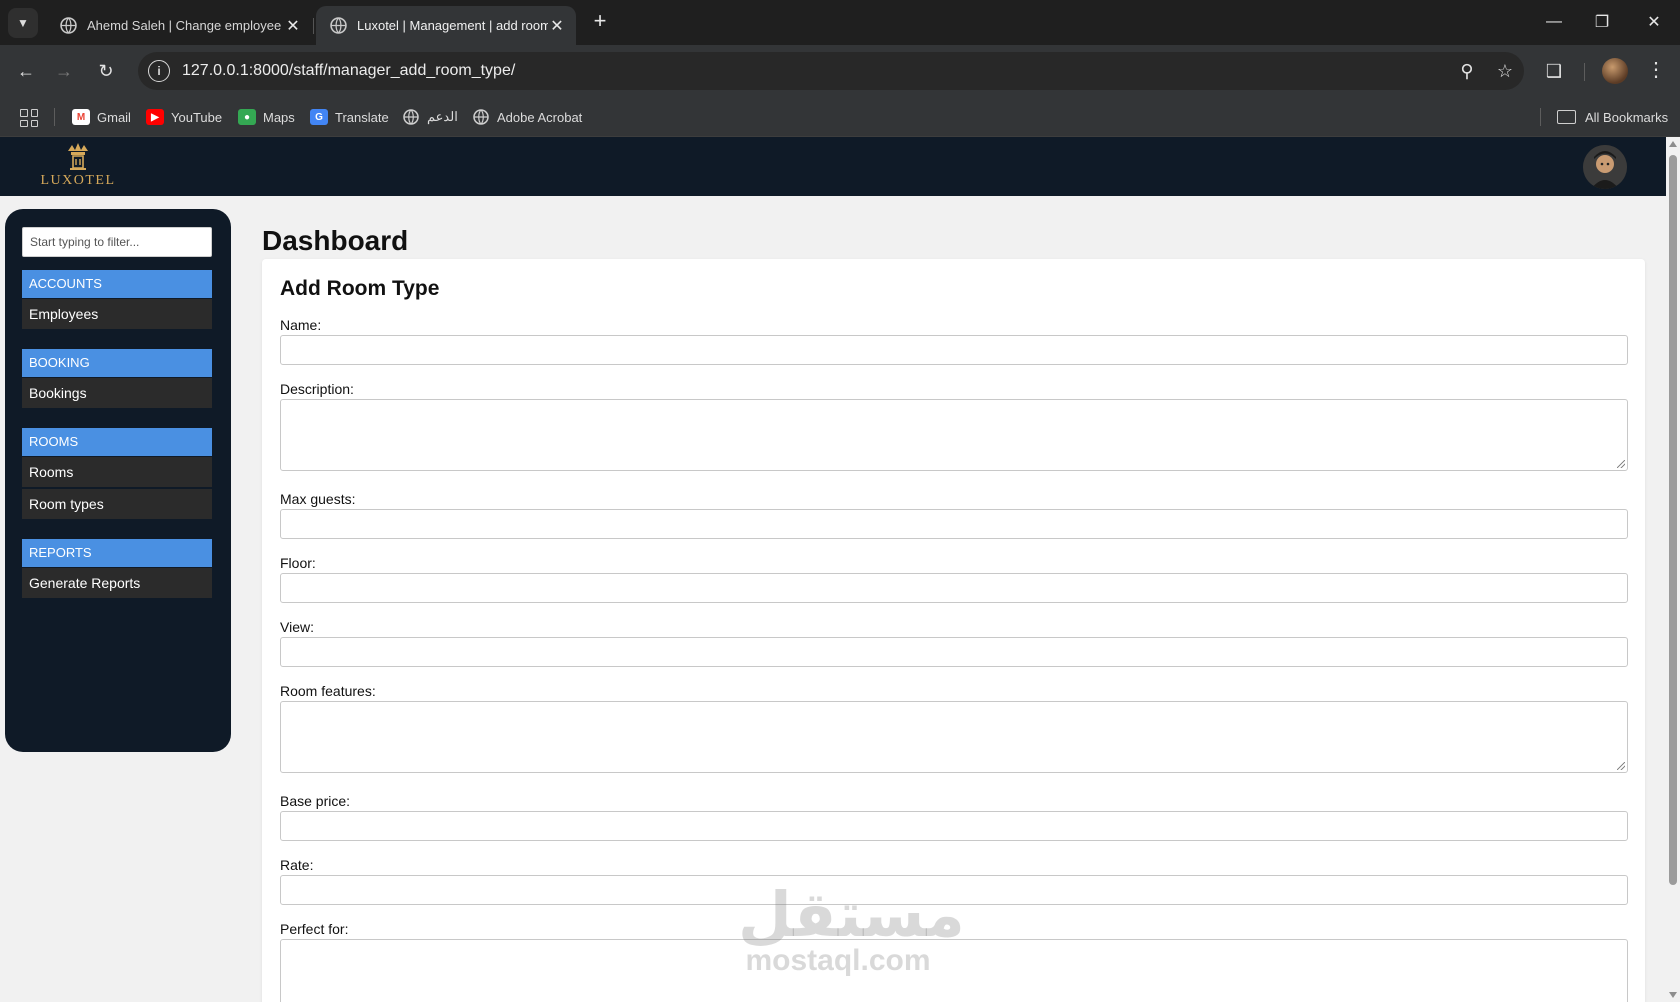 The width and height of the screenshot is (1680, 1002). What do you see at coordinates (29, 118) in the screenshot?
I see `apps-grid-icon` at bounding box center [29, 118].